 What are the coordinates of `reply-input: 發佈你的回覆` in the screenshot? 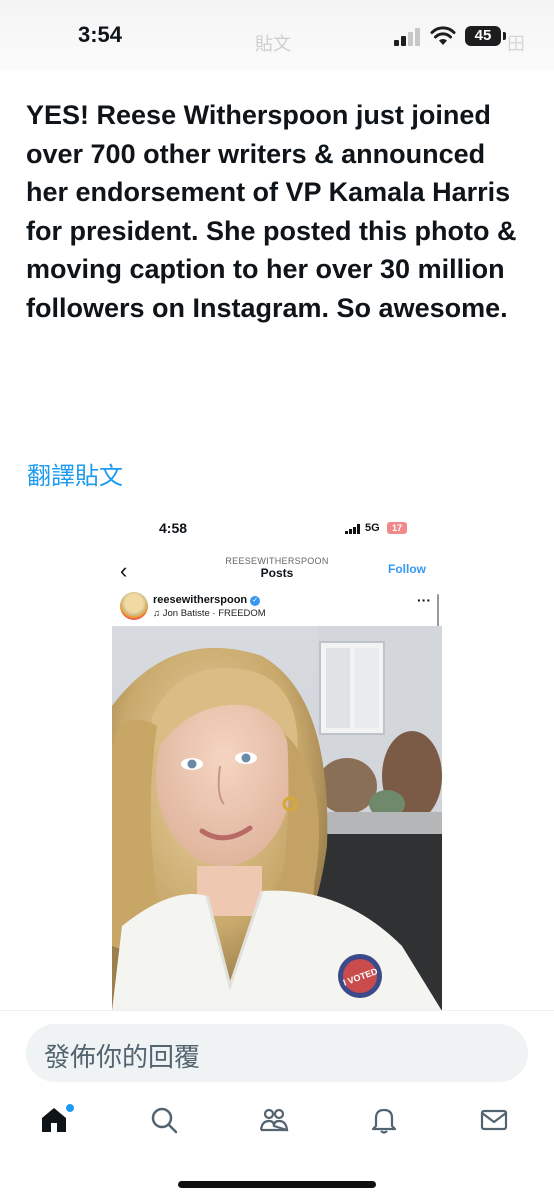 It's located at (277, 1053).